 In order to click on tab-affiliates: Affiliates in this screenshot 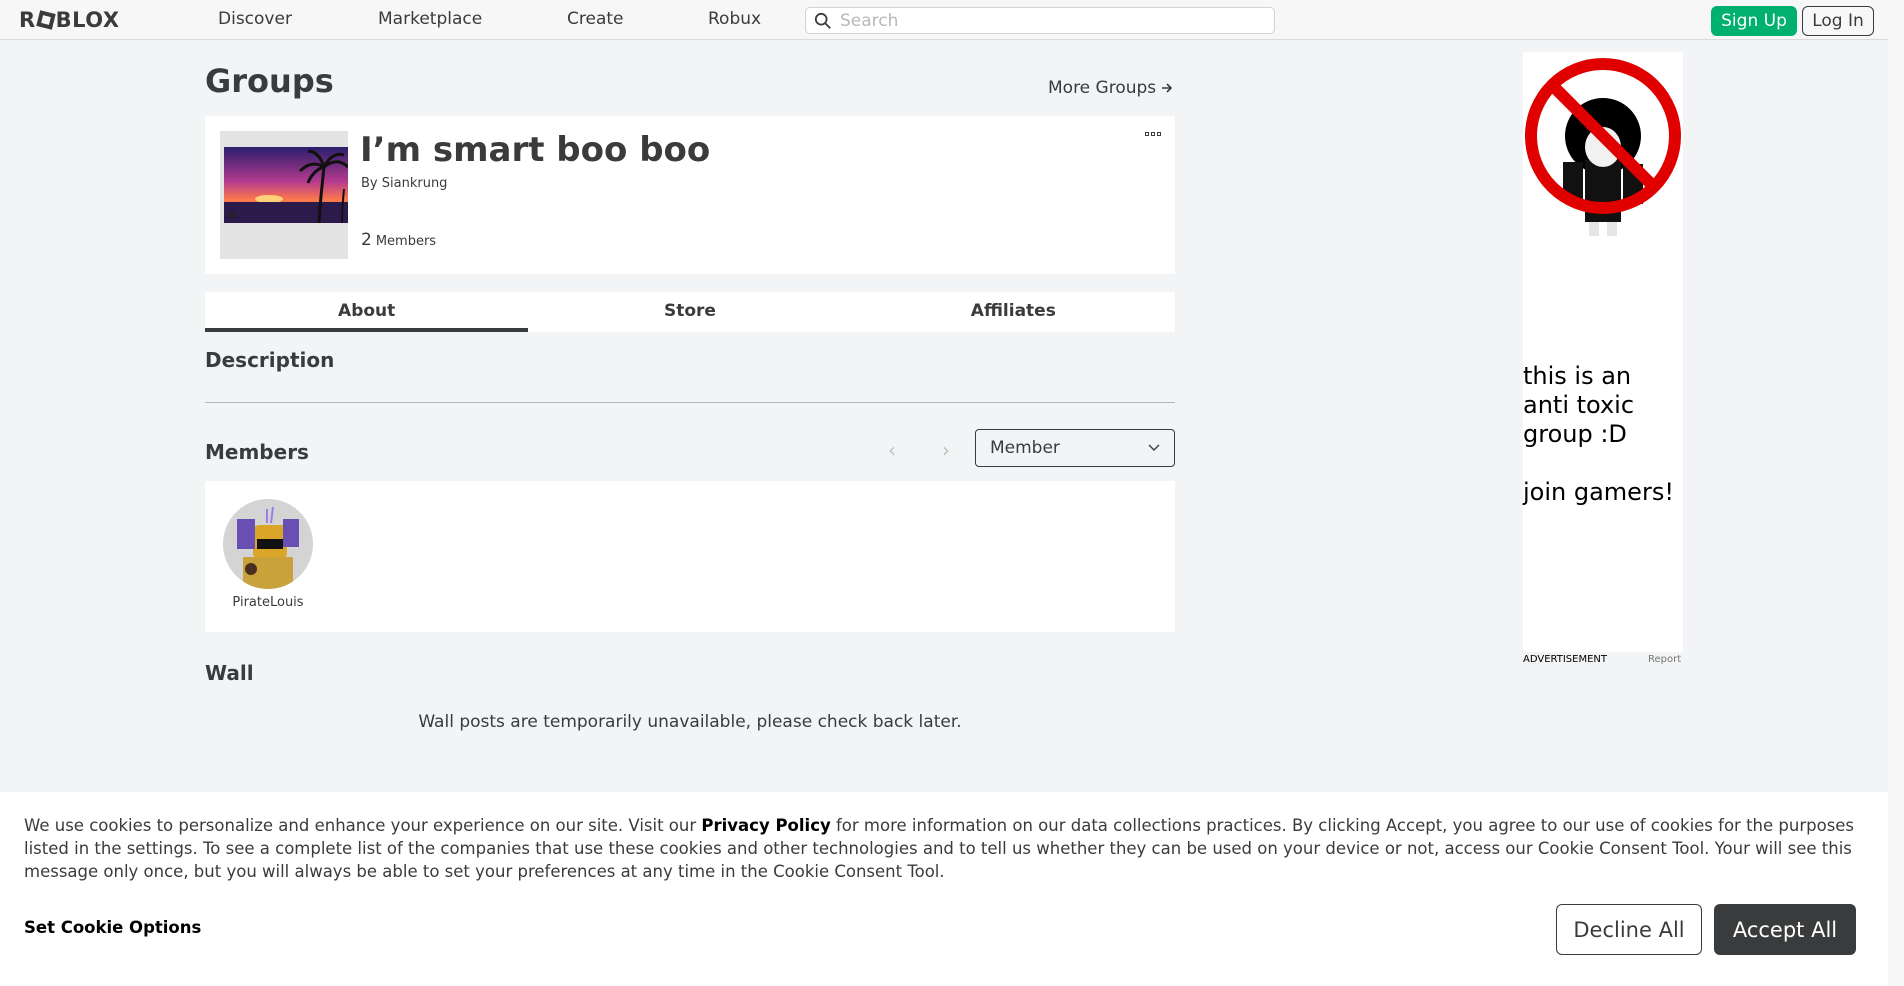, I will do `click(1013, 312)`.